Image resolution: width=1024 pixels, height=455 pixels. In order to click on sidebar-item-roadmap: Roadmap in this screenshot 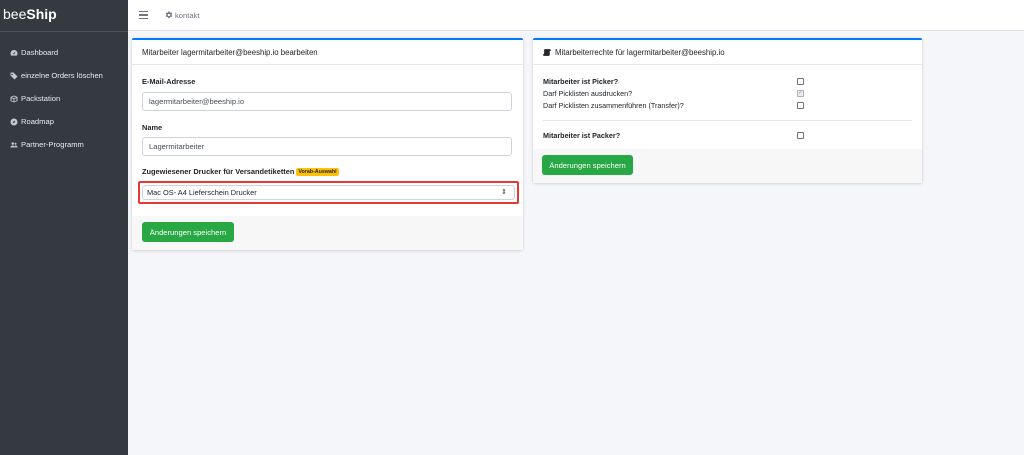, I will do `click(64, 121)`.